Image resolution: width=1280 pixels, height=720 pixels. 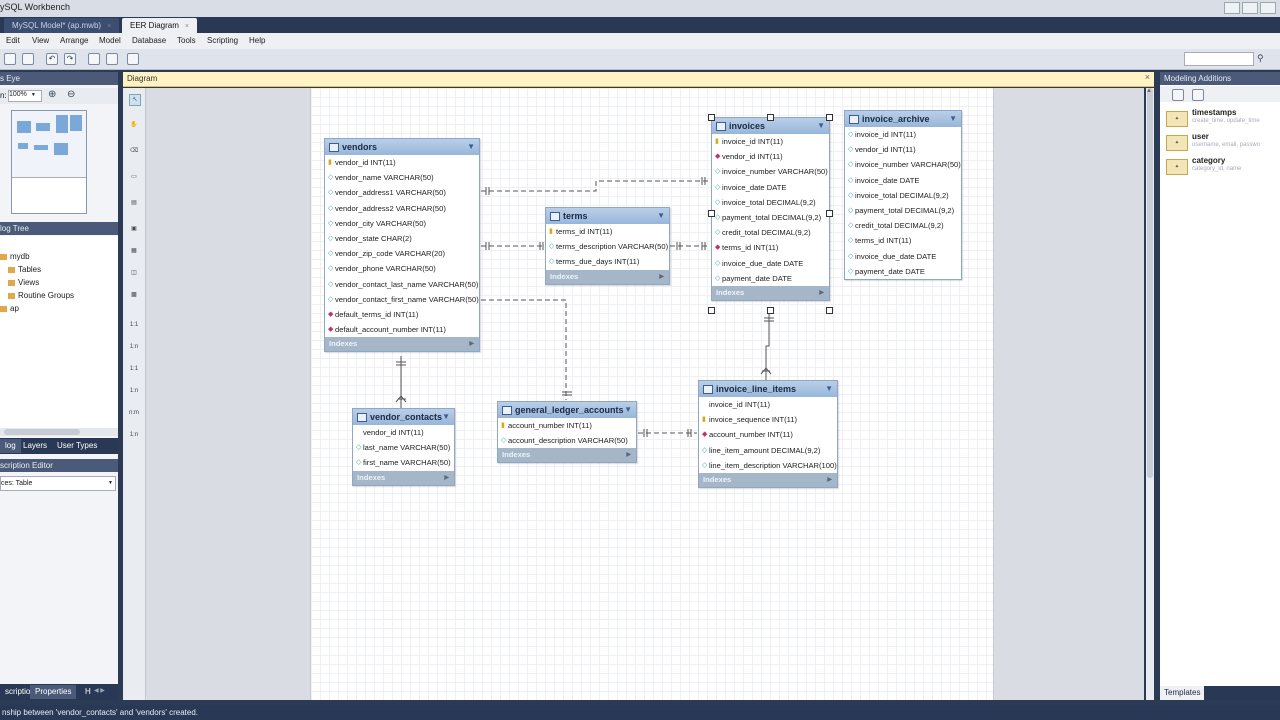 What do you see at coordinates (134, 435) in the screenshot?
I see `relation-existing-icon: 1:n` at bounding box center [134, 435].